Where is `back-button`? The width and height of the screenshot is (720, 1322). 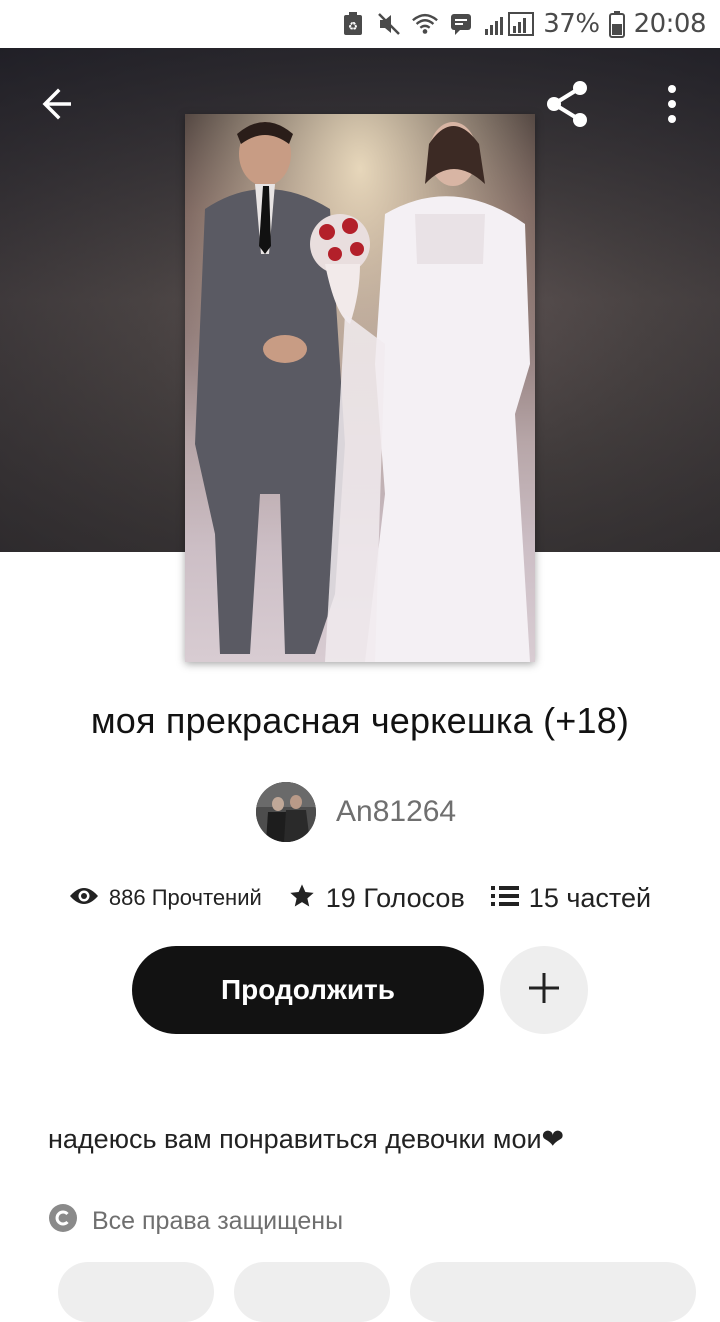
back-button is located at coordinates (56, 106).